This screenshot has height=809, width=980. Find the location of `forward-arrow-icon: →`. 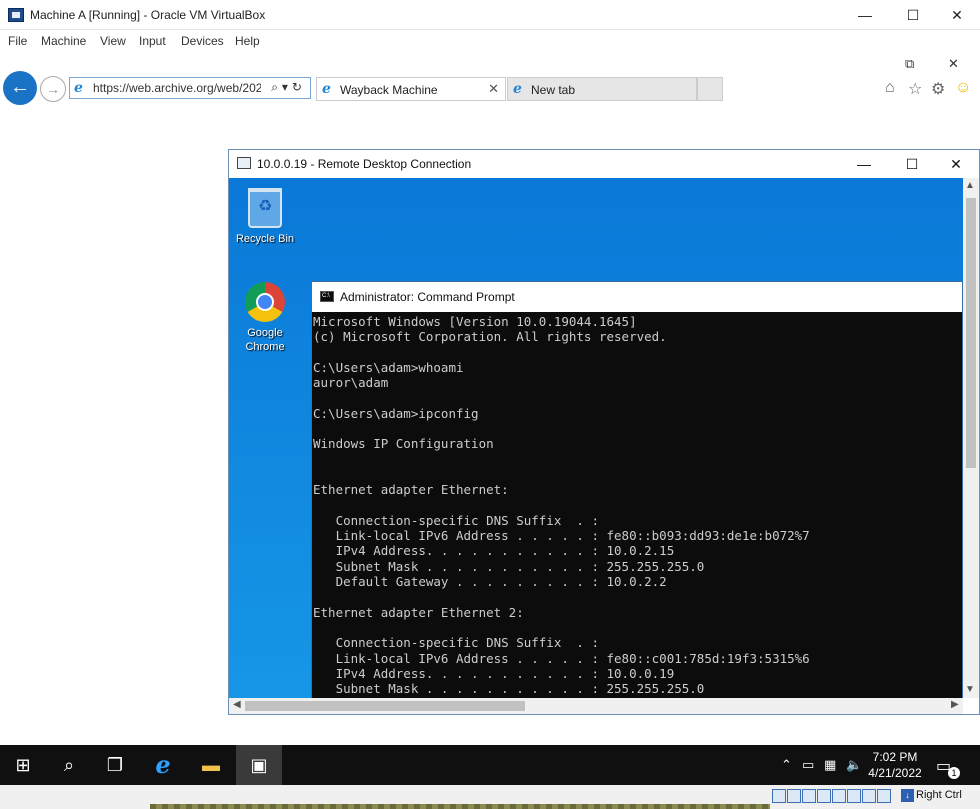

forward-arrow-icon: → is located at coordinates (53, 89).